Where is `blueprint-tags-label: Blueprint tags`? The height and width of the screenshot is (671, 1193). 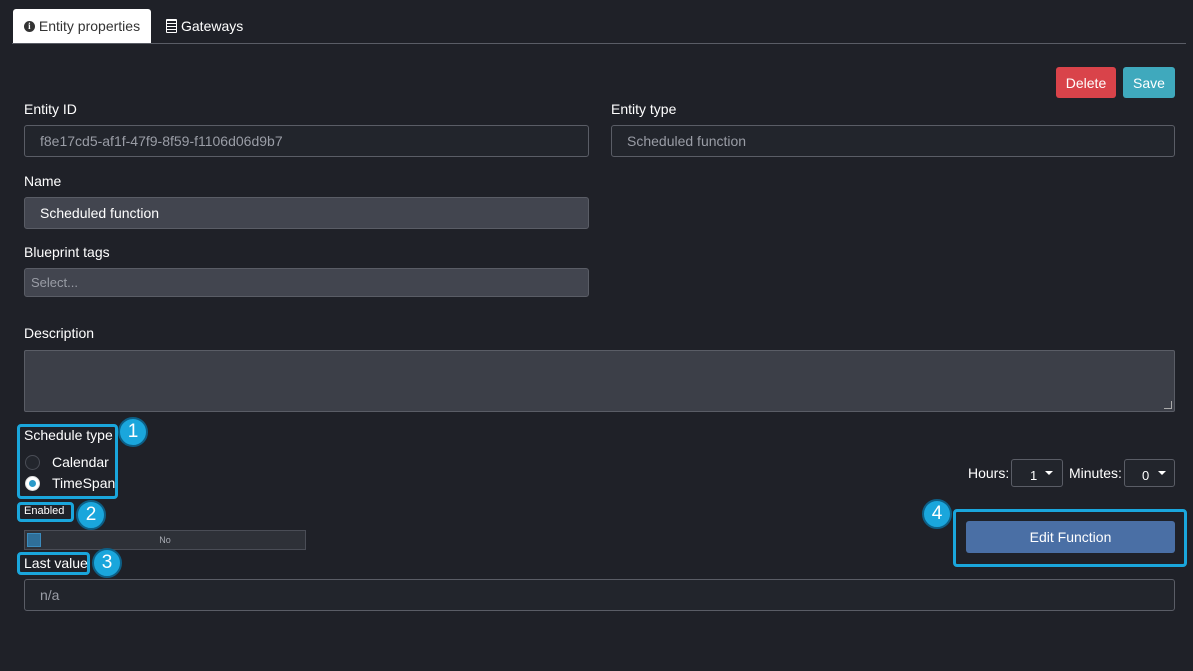 blueprint-tags-label: Blueprint tags is located at coordinates (67, 252).